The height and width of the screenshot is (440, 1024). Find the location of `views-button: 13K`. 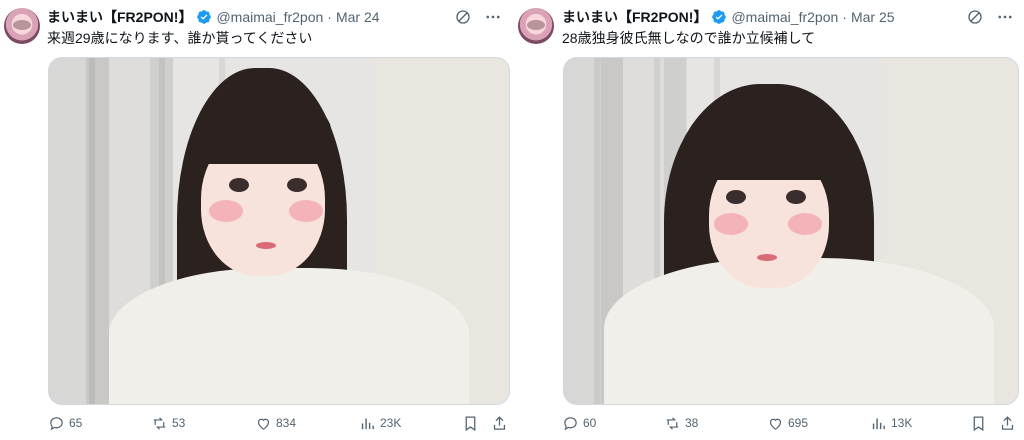

views-button: 13K is located at coordinates (891, 423).